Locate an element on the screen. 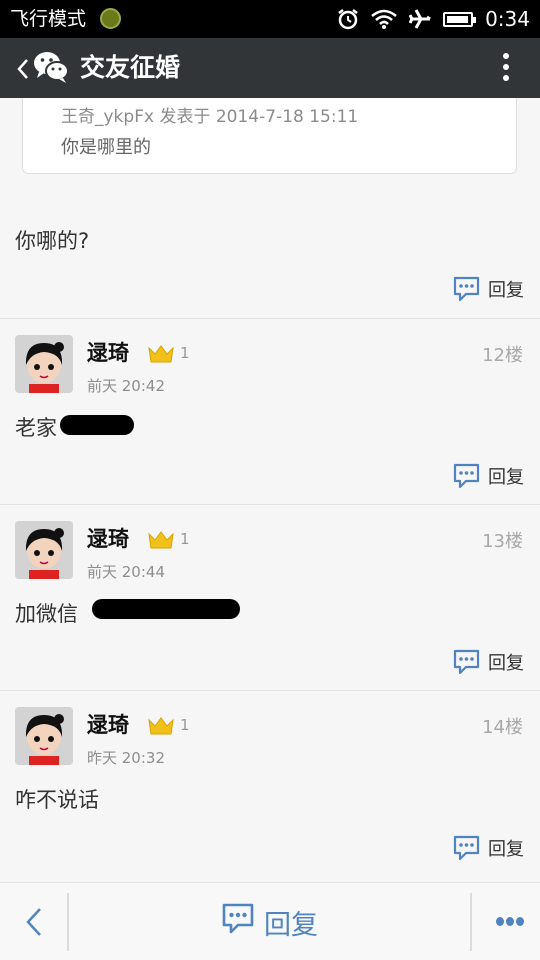  airplane-icon is located at coordinates (420, 19).